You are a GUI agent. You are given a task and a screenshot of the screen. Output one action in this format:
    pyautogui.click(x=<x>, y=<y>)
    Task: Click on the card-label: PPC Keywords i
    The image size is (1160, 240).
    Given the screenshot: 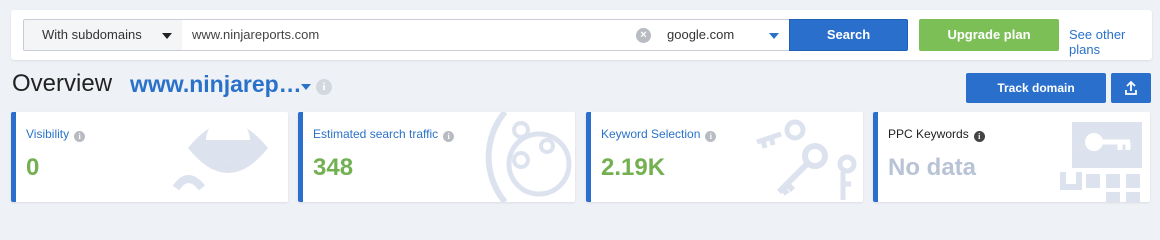 What is the action you would take?
    pyautogui.click(x=936, y=134)
    